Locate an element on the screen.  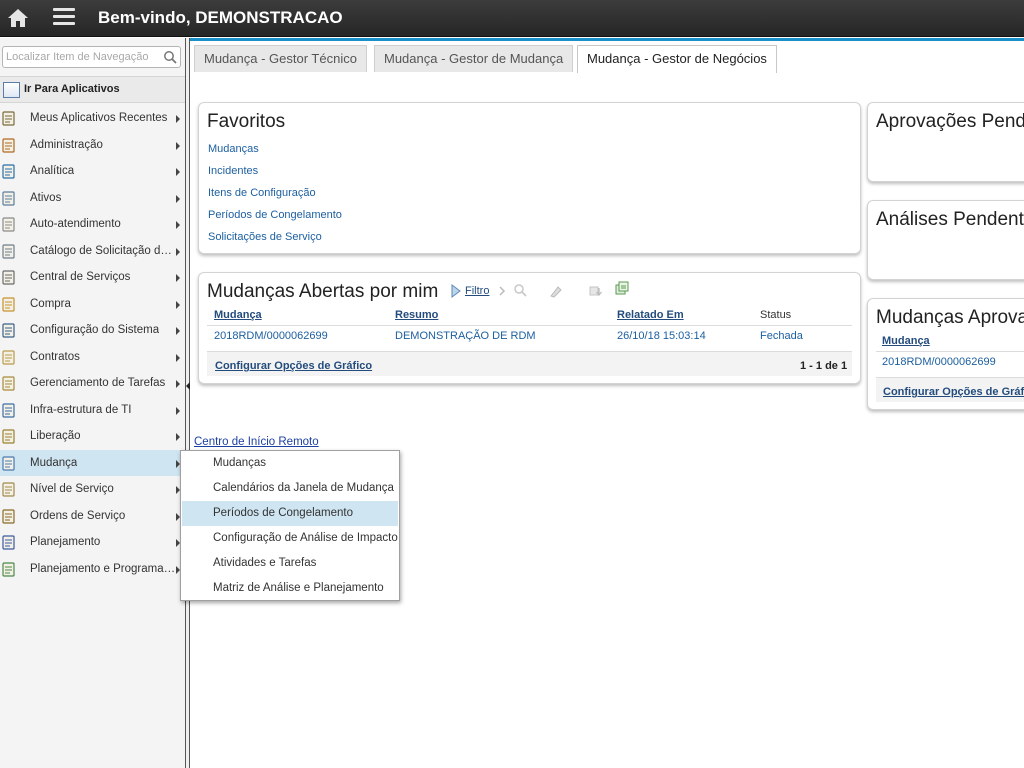
contracts-icon is located at coordinates (8, 357).